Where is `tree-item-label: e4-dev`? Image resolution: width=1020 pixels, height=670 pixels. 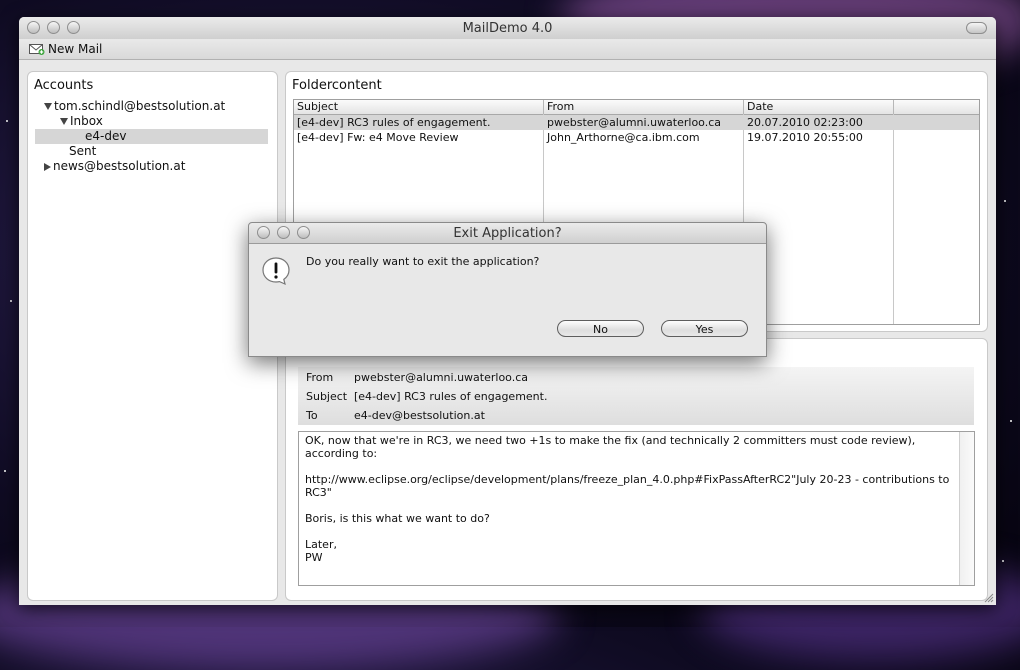 tree-item-label: e4-dev is located at coordinates (106, 136).